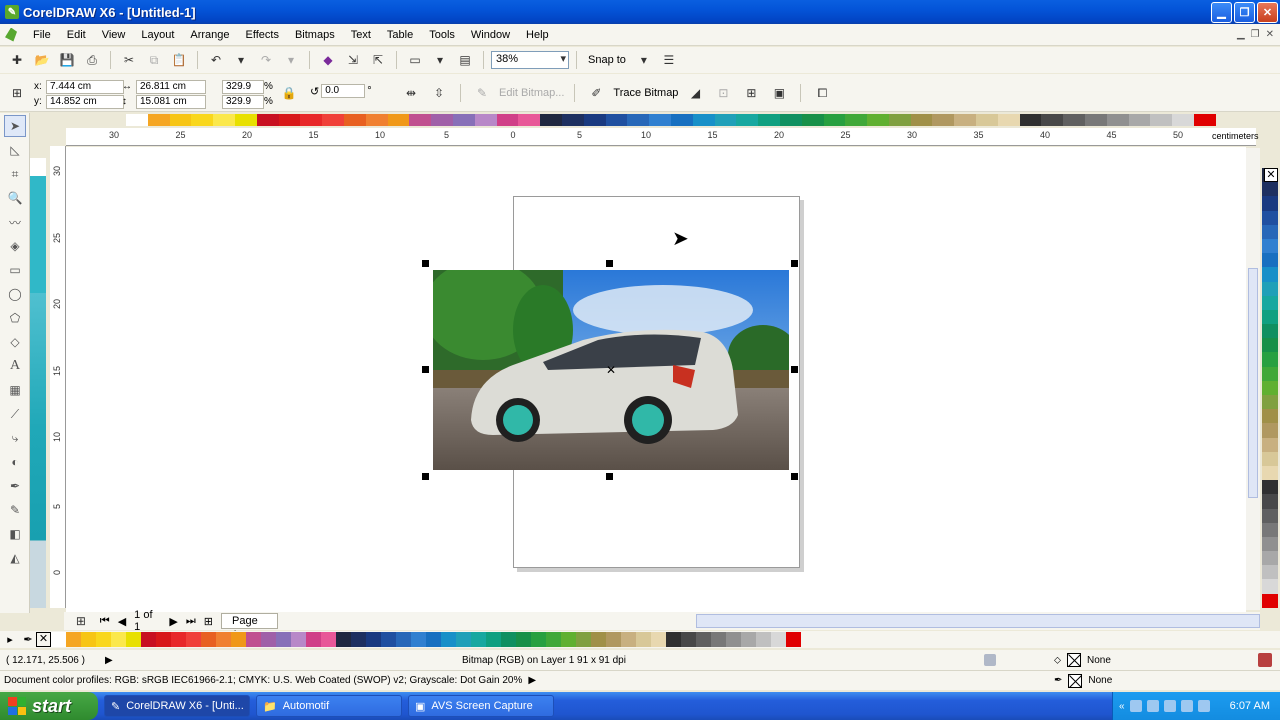 The width and height of the screenshot is (1280, 720). What do you see at coordinates (442, 35) in the screenshot?
I see `menu-tools: Tools` at bounding box center [442, 35].